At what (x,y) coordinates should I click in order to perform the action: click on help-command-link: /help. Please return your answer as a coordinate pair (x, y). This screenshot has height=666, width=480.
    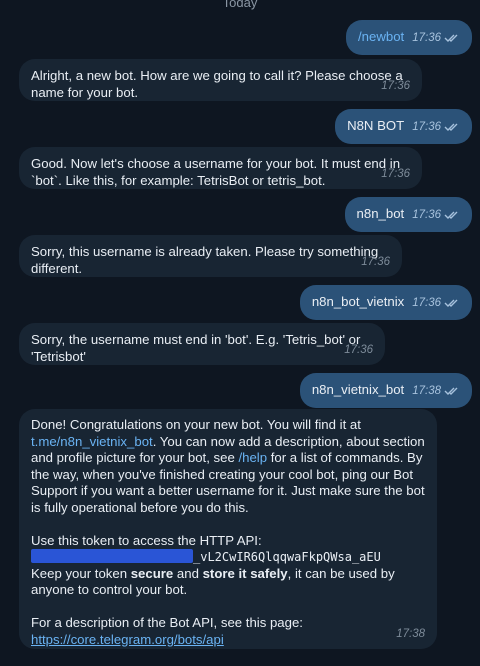
    Looking at the image, I should click on (252, 457).